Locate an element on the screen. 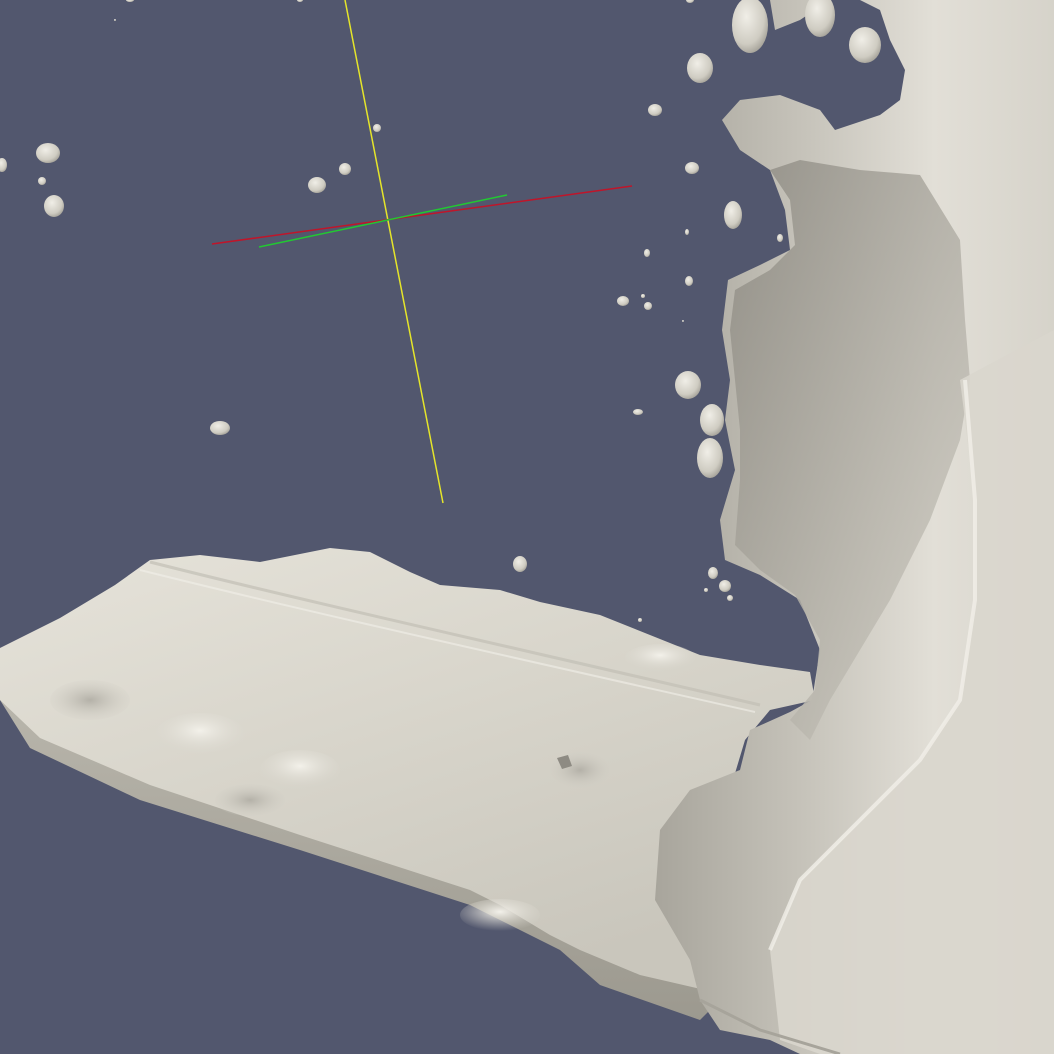 The image size is (1054, 1054). x-axis-line is located at coordinates (422, 215).